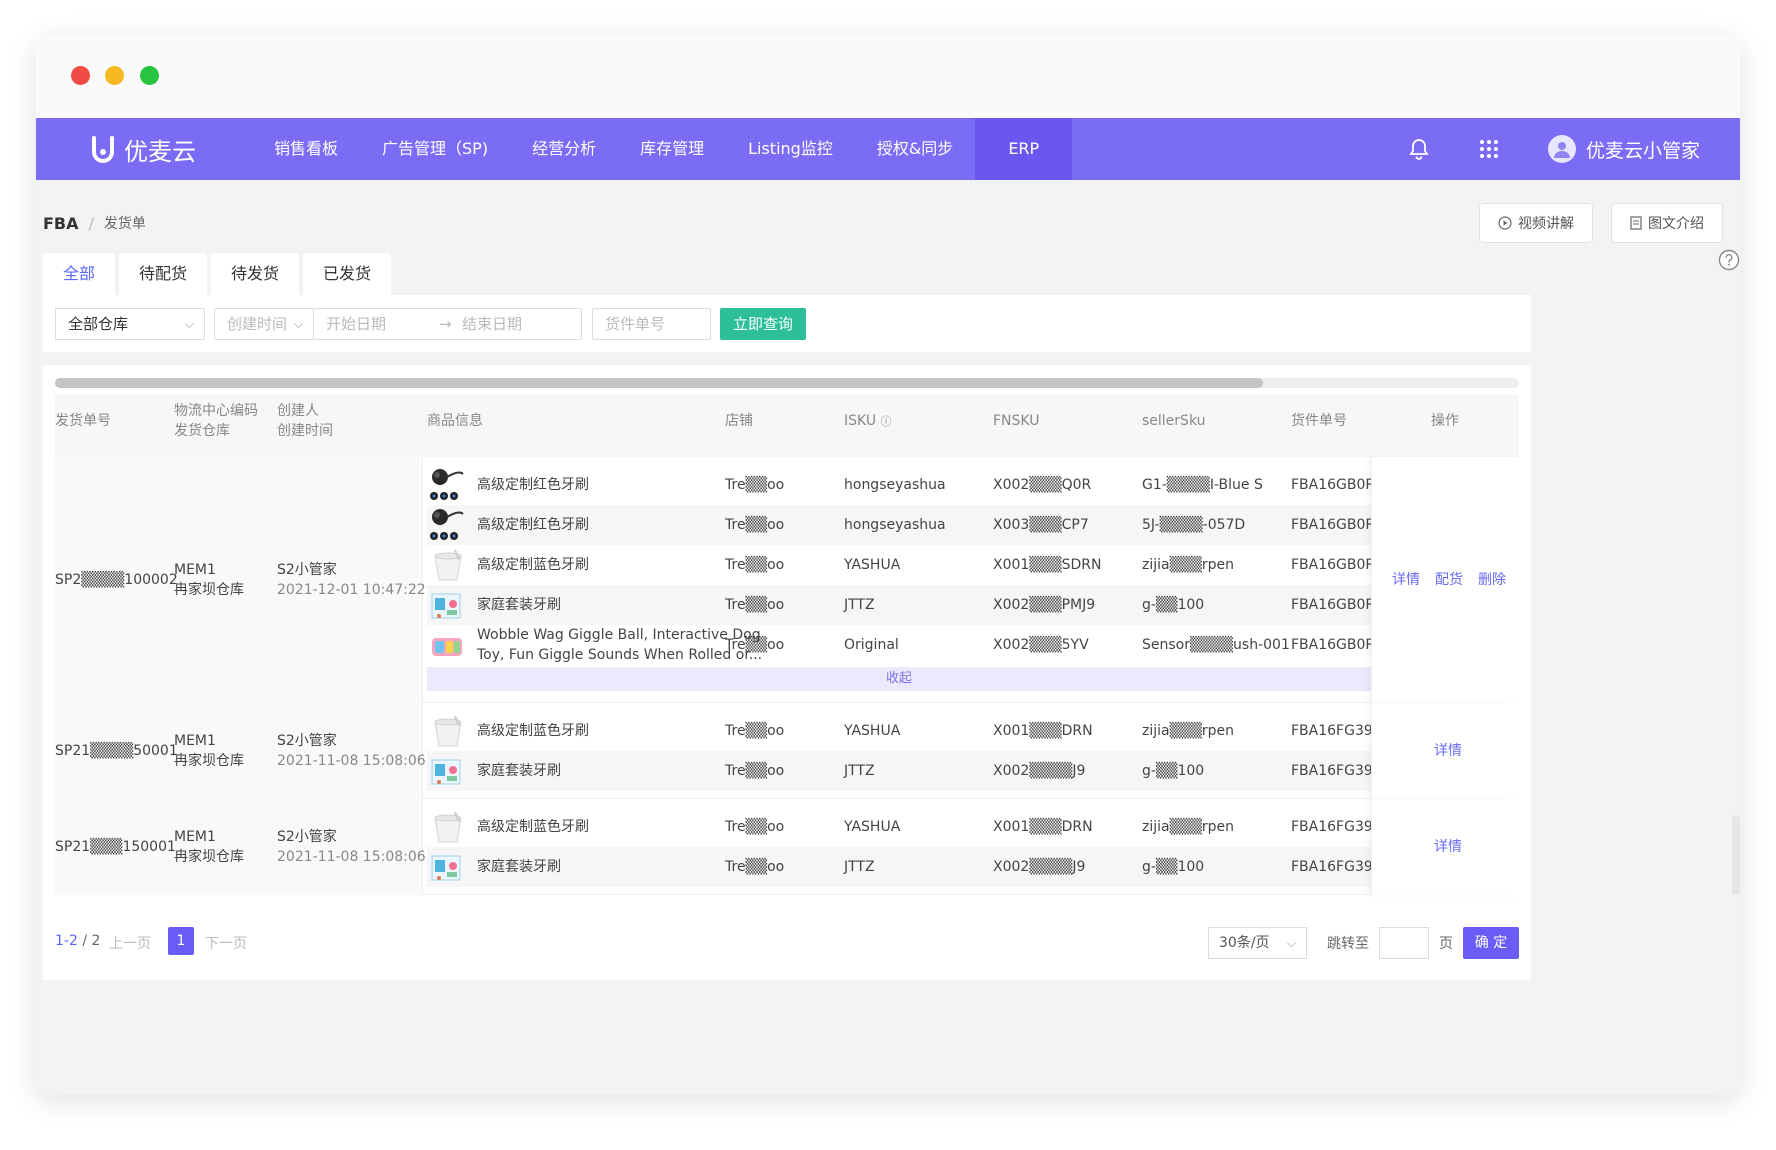  I want to click on document-icon, so click(1636, 223).